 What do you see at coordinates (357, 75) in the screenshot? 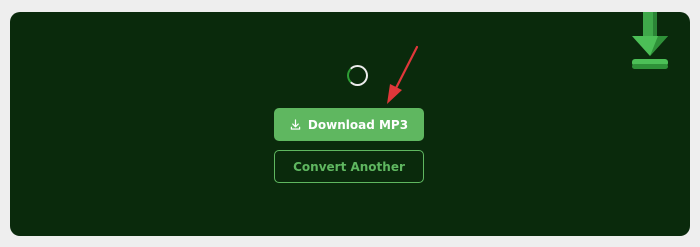
I see `loading-spinner` at bounding box center [357, 75].